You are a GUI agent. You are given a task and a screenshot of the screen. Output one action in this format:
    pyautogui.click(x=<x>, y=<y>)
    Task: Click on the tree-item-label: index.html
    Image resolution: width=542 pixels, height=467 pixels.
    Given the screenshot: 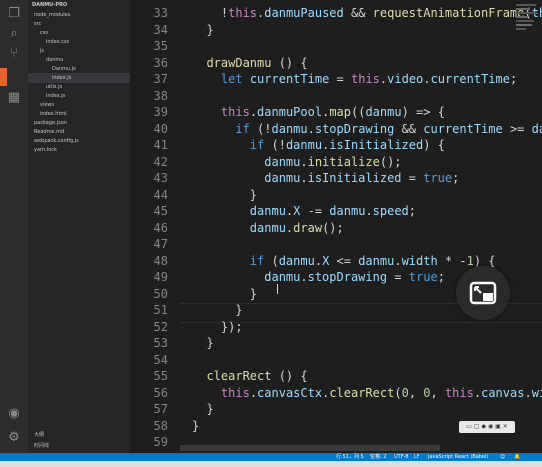 What is the action you would take?
    pyautogui.click(x=53, y=114)
    